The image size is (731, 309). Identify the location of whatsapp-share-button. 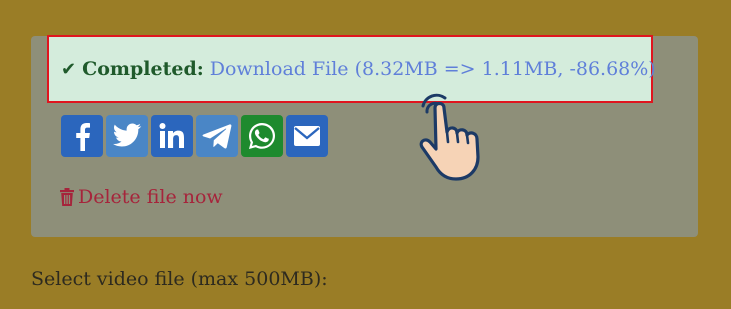
(262, 136).